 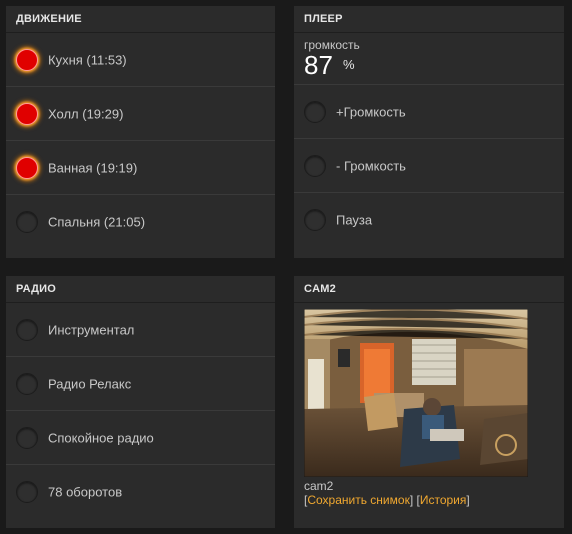 What do you see at coordinates (319, 486) in the screenshot?
I see `camera-caption: cam2` at bounding box center [319, 486].